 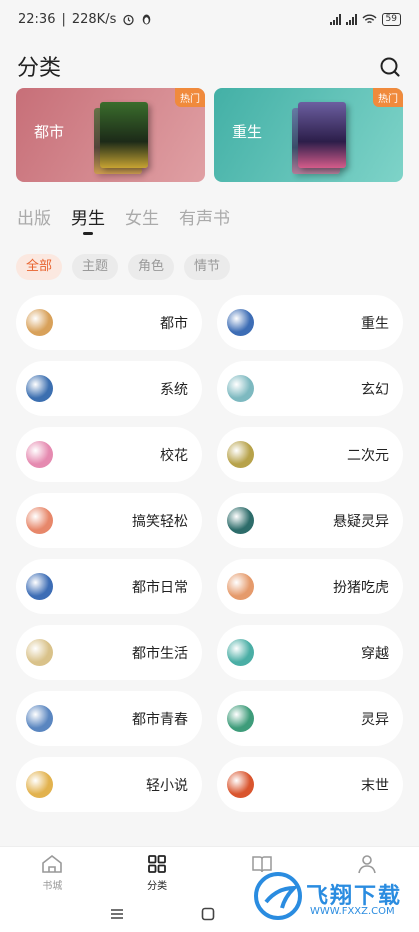 What do you see at coordinates (147, 19) in the screenshot?
I see `penguin-icon` at bounding box center [147, 19].